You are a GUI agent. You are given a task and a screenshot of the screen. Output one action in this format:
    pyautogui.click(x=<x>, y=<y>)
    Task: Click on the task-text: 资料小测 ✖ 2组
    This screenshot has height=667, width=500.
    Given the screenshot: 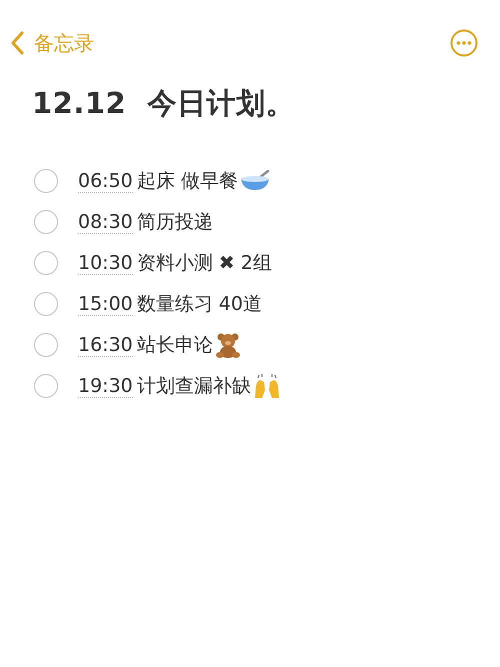 What is the action you would take?
    pyautogui.click(x=204, y=263)
    